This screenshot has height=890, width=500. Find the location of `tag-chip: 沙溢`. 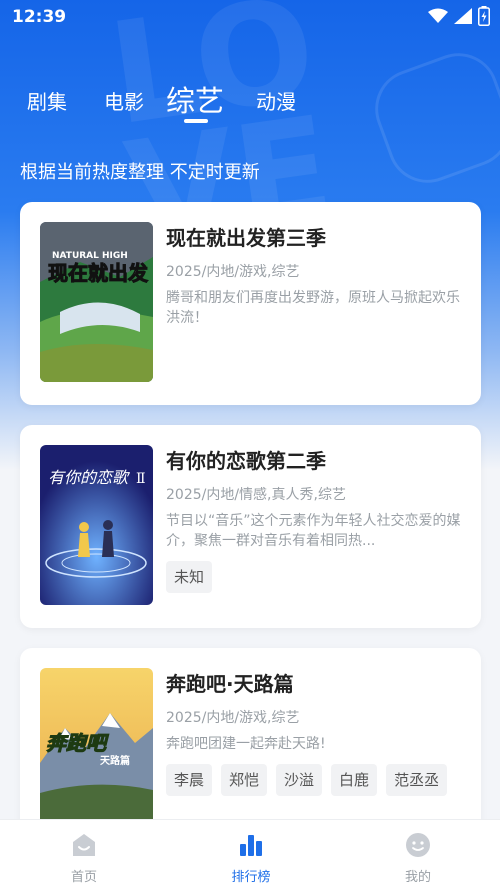

tag-chip: 沙溢 is located at coordinates (299, 780).